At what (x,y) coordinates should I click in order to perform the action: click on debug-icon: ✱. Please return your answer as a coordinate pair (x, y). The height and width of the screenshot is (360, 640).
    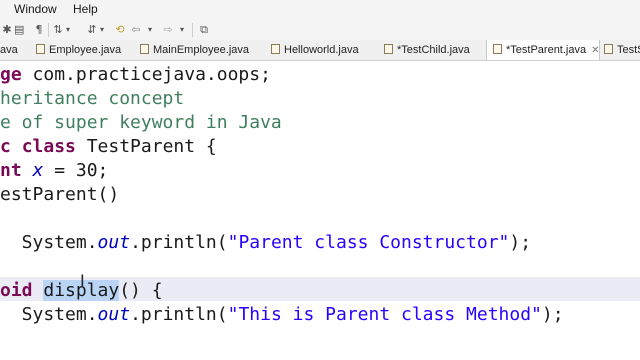
    Looking at the image, I should click on (7, 30).